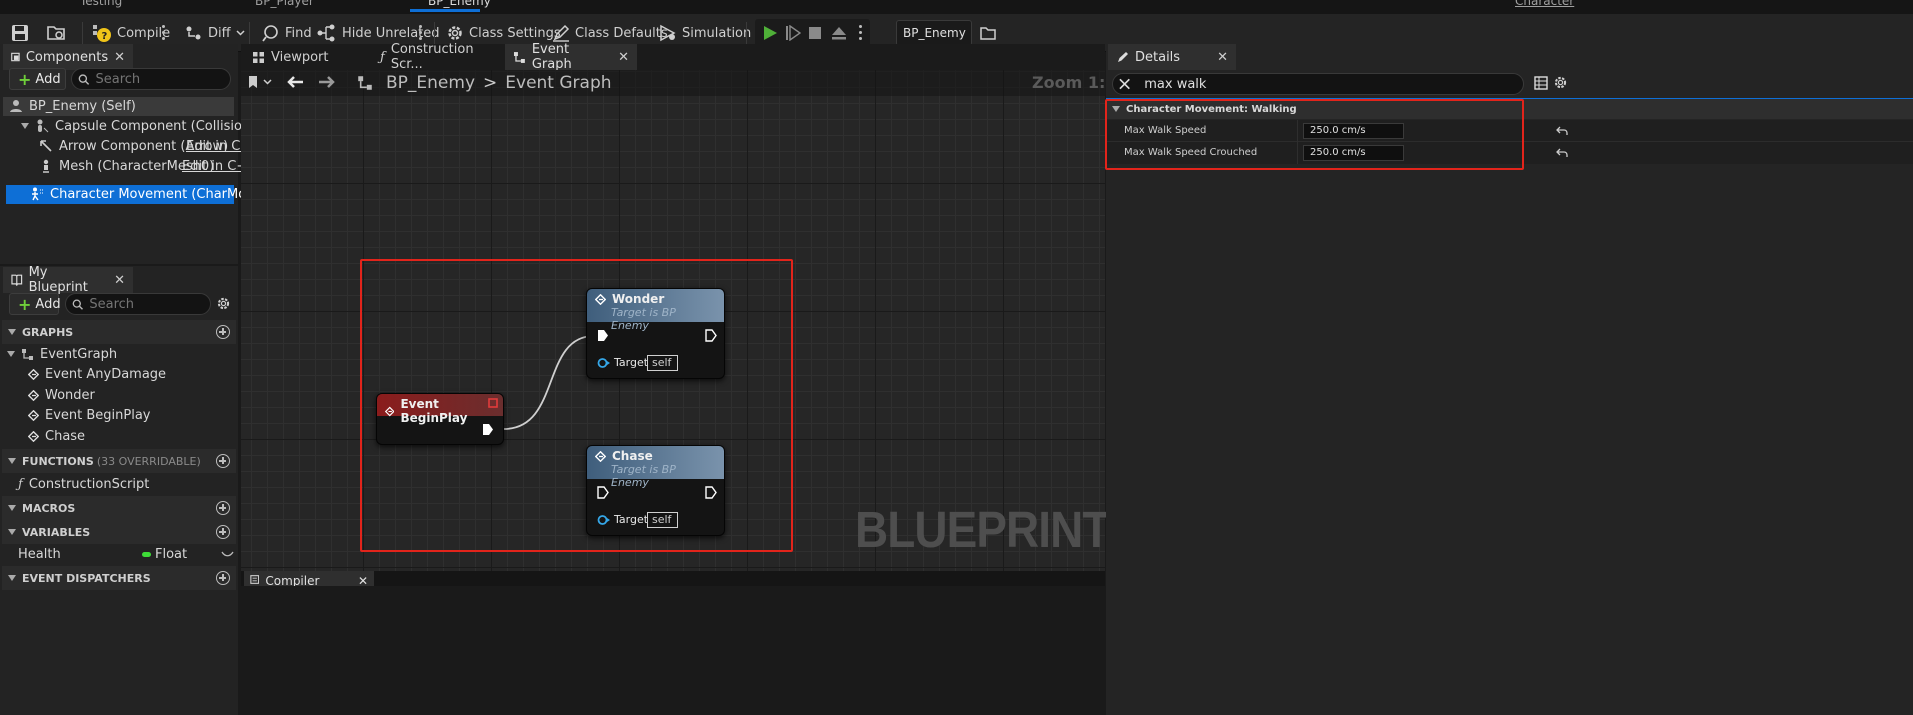 The width and height of the screenshot is (1913, 715). What do you see at coordinates (37, 79) in the screenshot?
I see `add-component-button: + Add` at bounding box center [37, 79].